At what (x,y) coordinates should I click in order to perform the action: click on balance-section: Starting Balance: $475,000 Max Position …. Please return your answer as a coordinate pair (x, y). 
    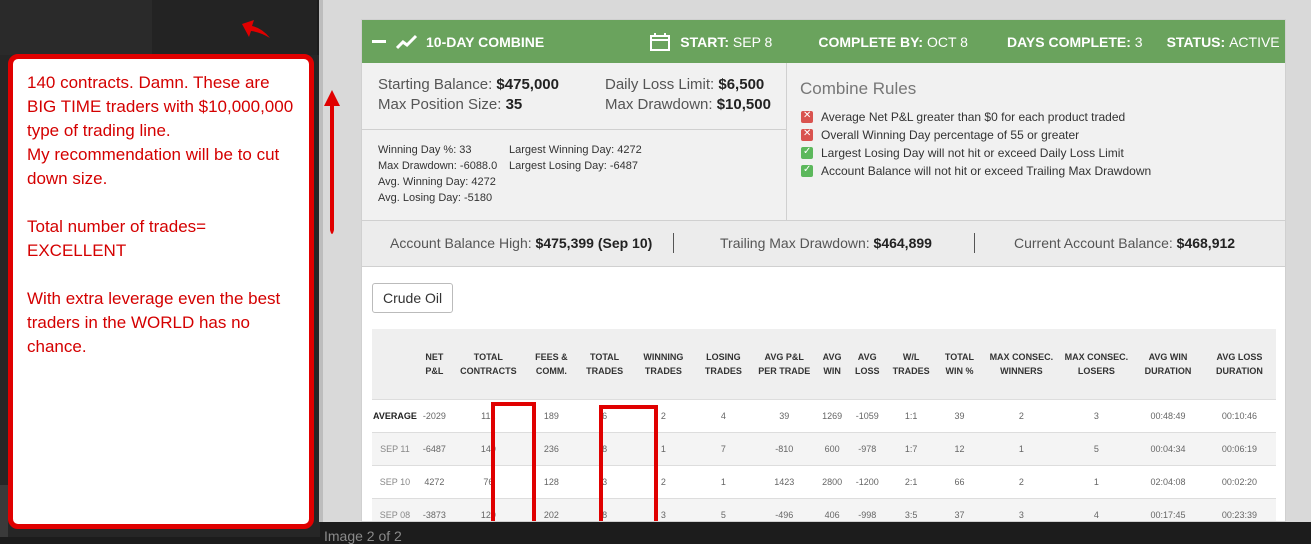
    Looking at the image, I should click on (574, 141).